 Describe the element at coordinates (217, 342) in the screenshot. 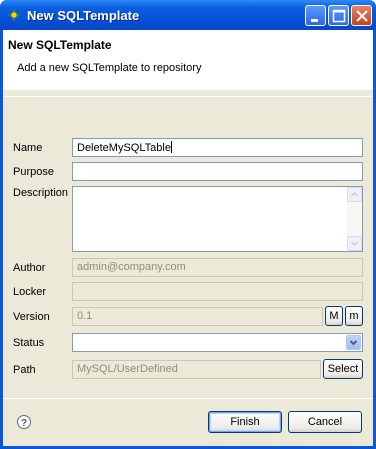

I see `status-select` at that location.